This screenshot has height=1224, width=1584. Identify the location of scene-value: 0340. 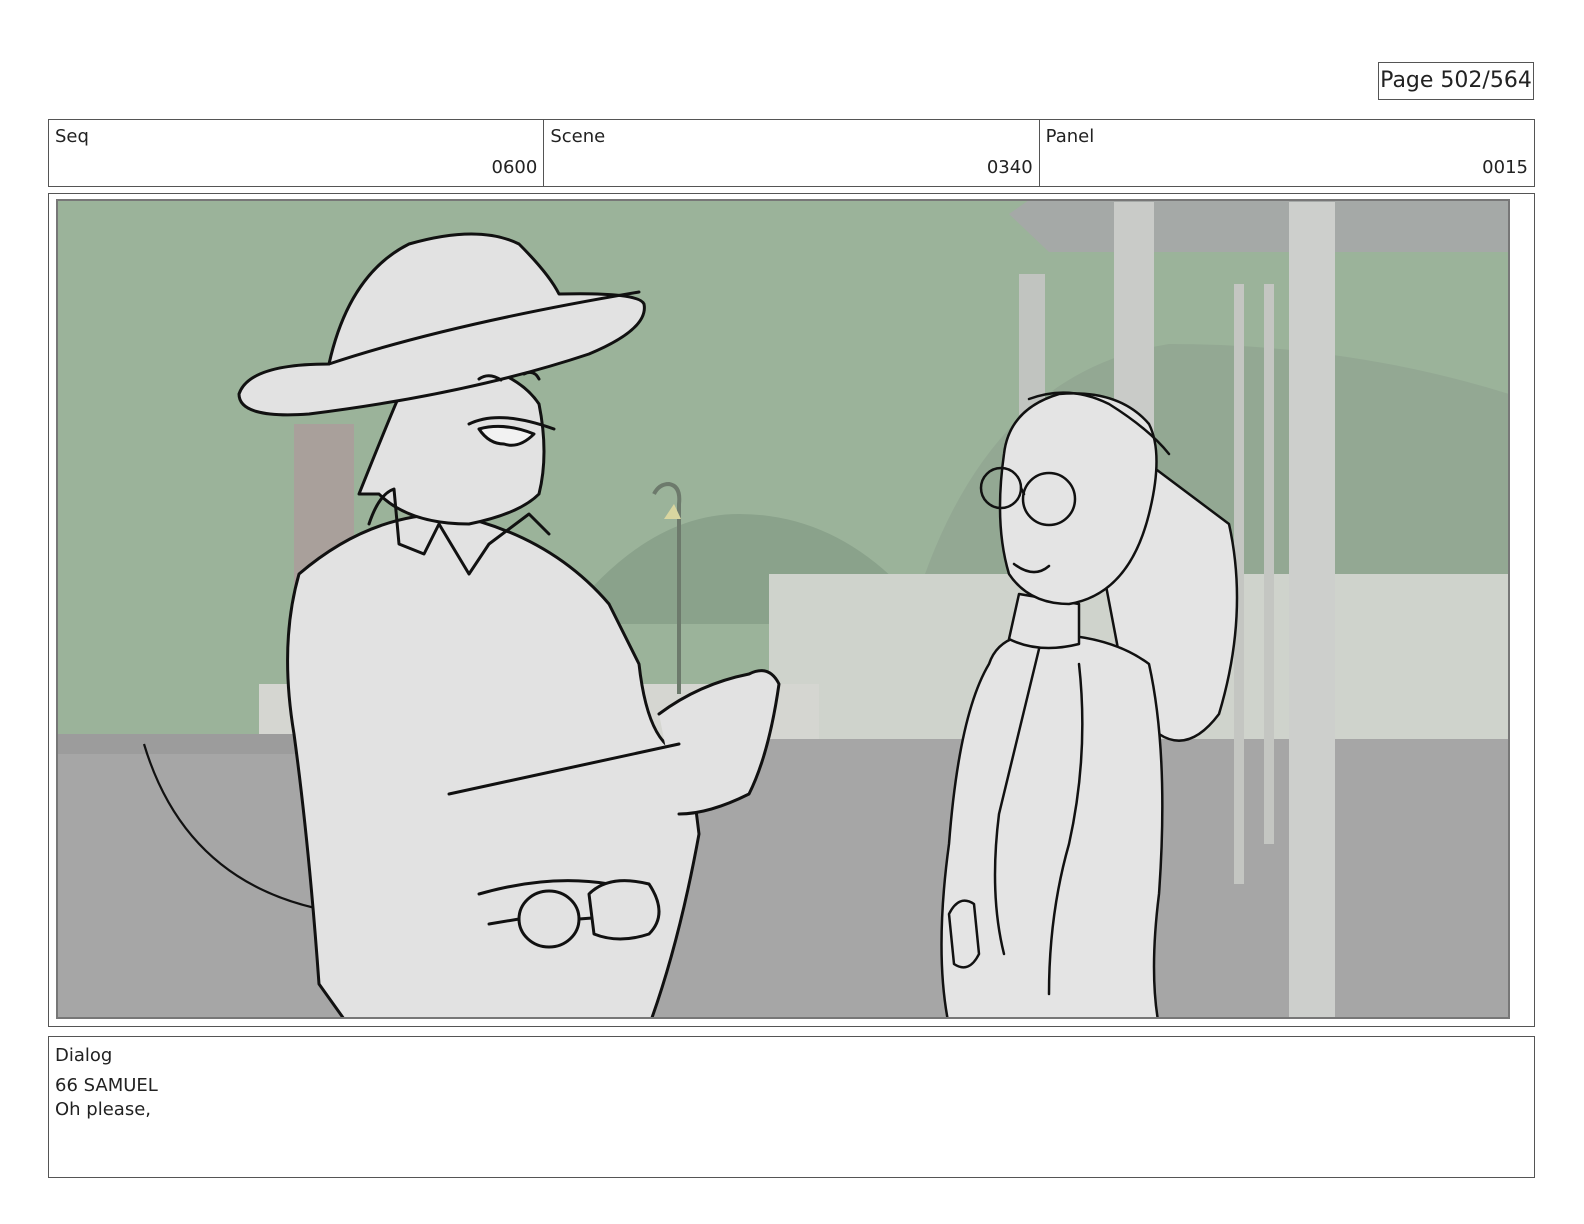
(1009, 167).